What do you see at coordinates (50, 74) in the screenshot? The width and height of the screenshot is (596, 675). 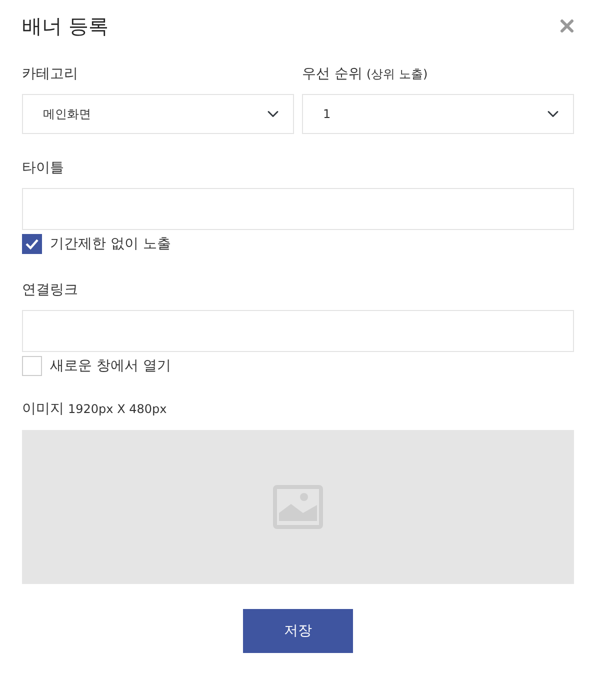 I see `category-label: 카테고리` at bounding box center [50, 74].